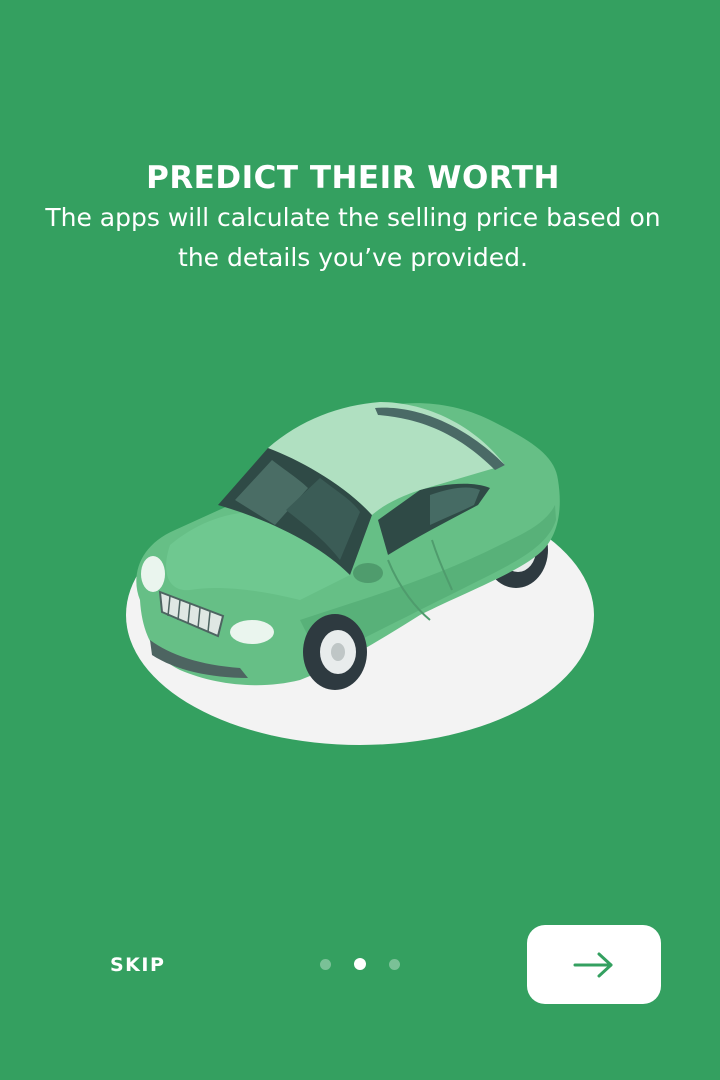  I want to click on pagination-dot-2-active, so click(360, 964).